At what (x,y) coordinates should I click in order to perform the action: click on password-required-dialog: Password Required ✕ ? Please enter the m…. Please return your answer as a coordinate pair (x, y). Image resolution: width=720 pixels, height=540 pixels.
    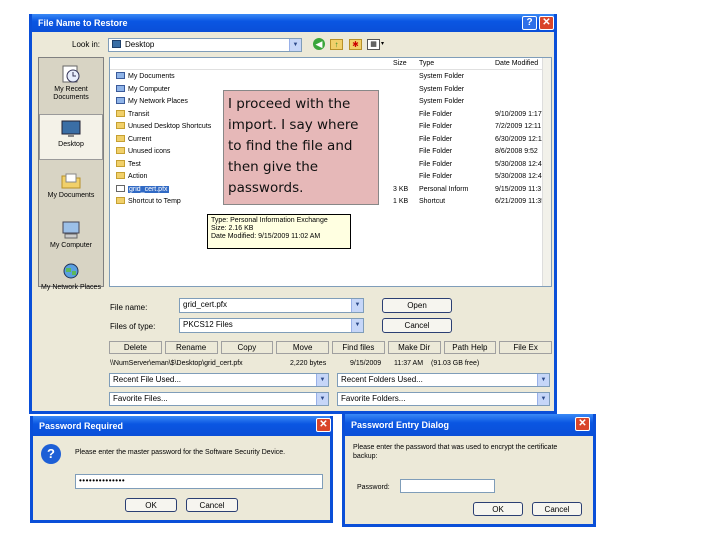
    Looking at the image, I should click on (181, 469).